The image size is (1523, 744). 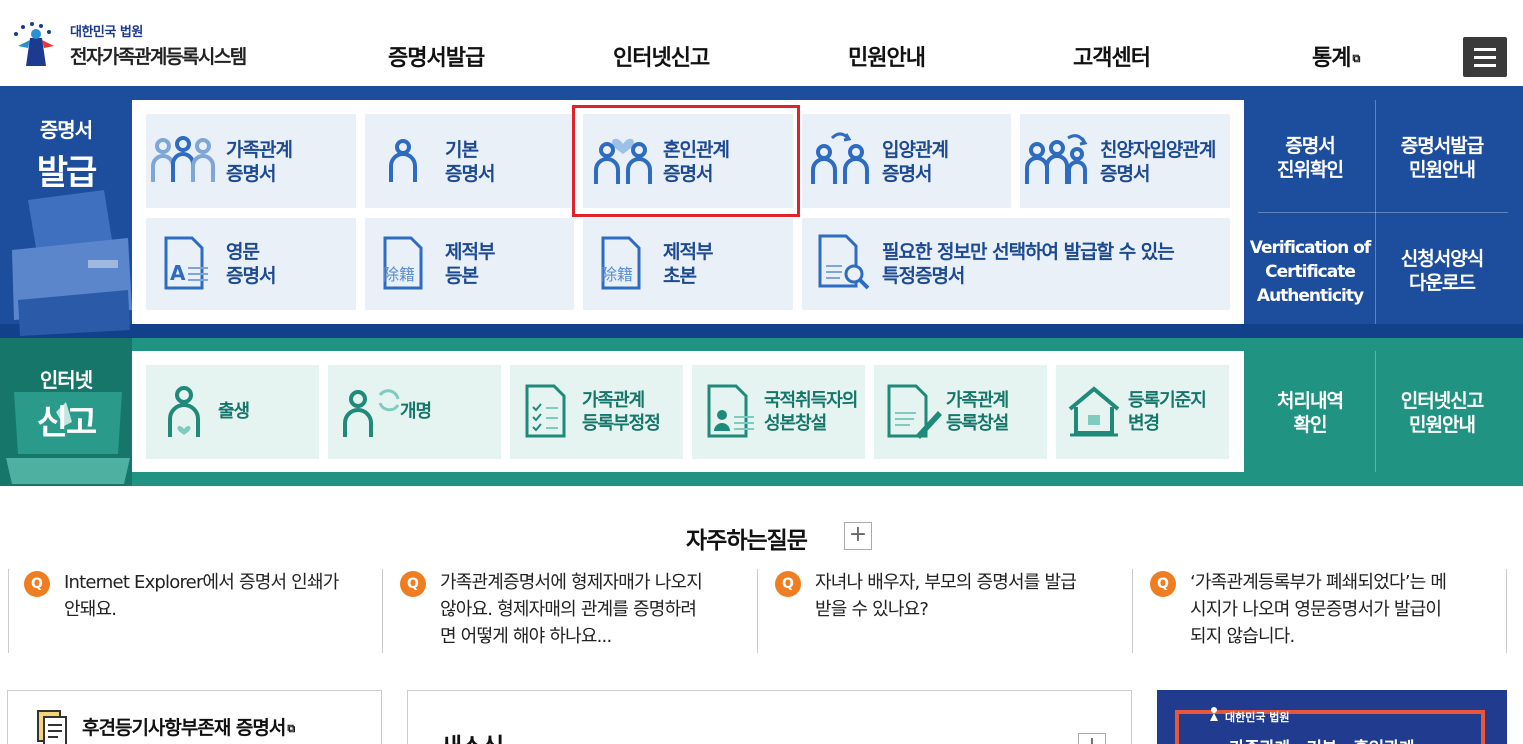 What do you see at coordinates (688, 264) in the screenshot?
I see `tile-removed-register-abstract: 除籍 제적부 초본` at bounding box center [688, 264].